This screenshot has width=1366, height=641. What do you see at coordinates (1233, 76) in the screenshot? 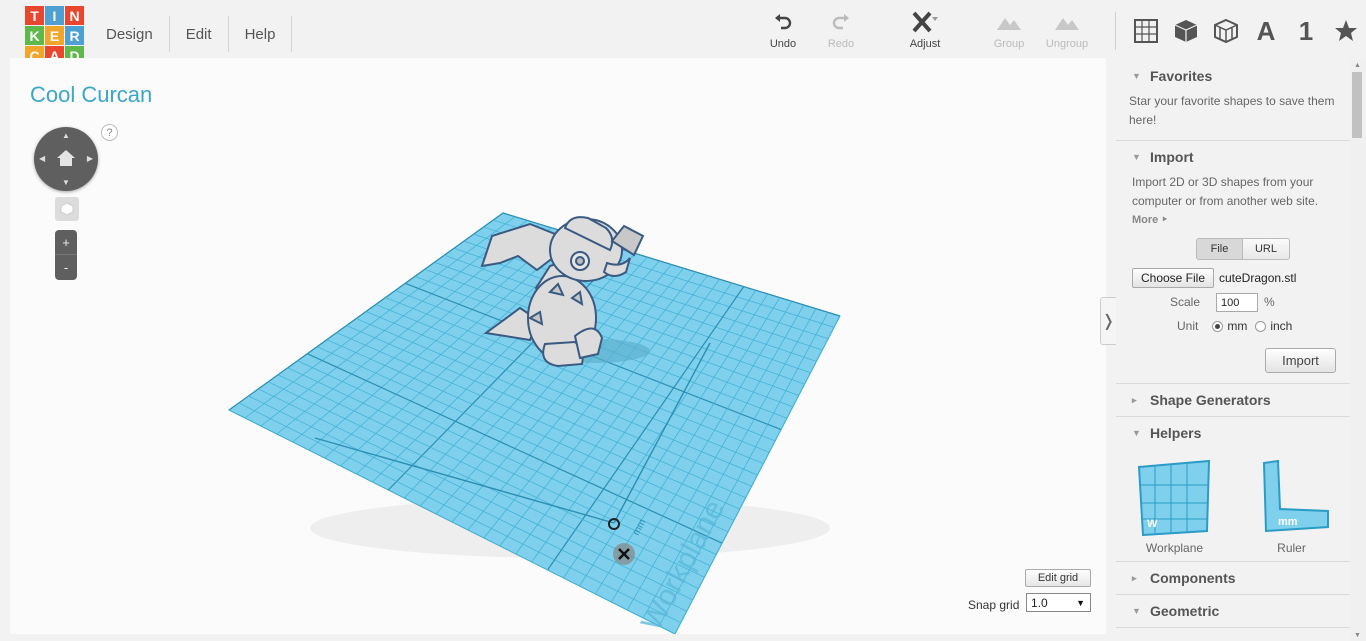
I see `favorites-header: ▼ Favorites` at bounding box center [1233, 76].